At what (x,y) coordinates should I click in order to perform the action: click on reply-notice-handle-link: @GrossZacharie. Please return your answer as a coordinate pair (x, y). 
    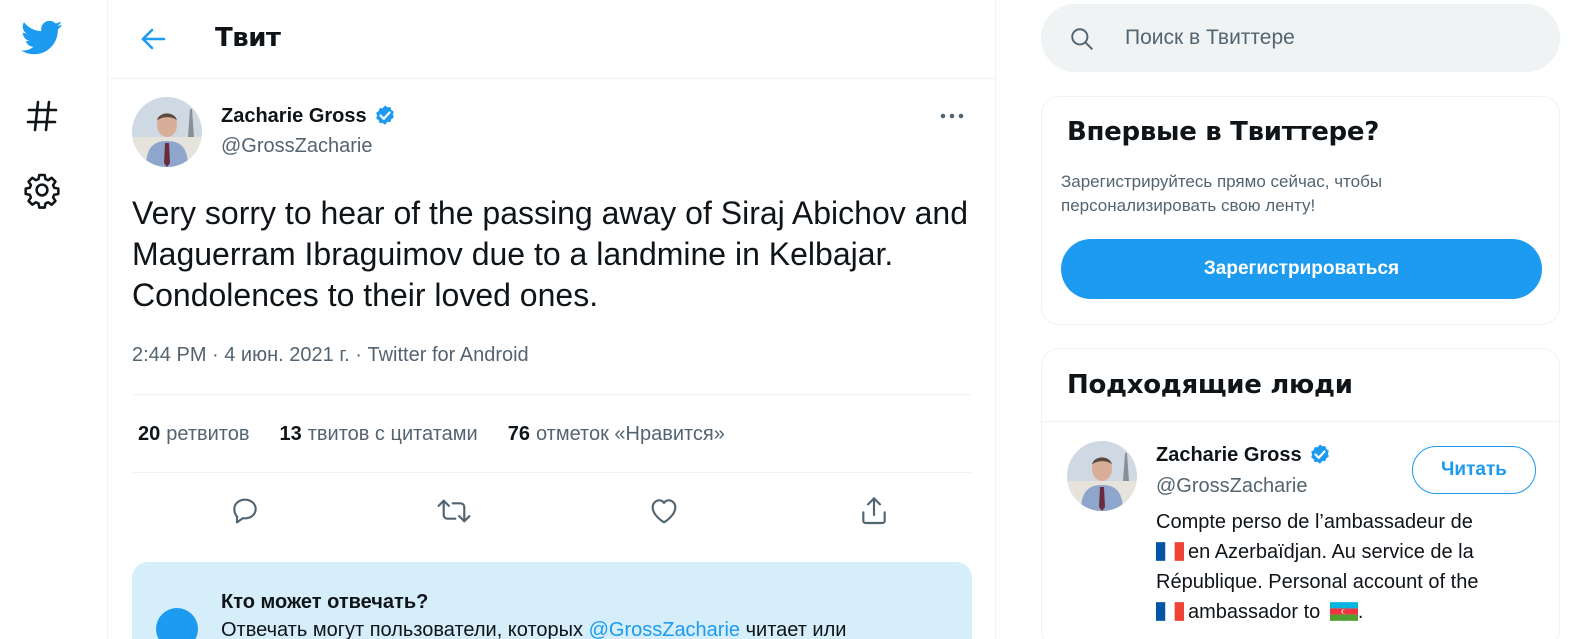
    Looking at the image, I should click on (664, 629).